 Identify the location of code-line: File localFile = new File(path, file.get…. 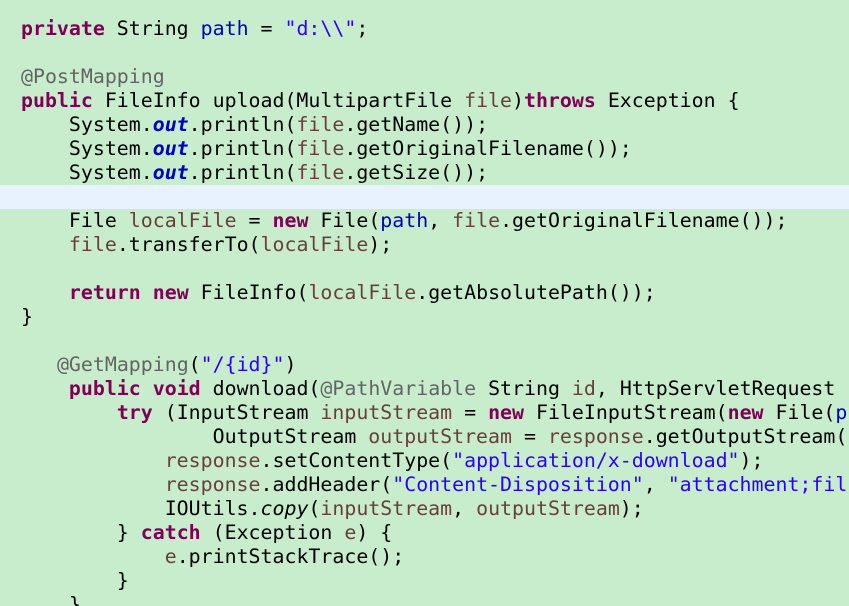
(424, 221).